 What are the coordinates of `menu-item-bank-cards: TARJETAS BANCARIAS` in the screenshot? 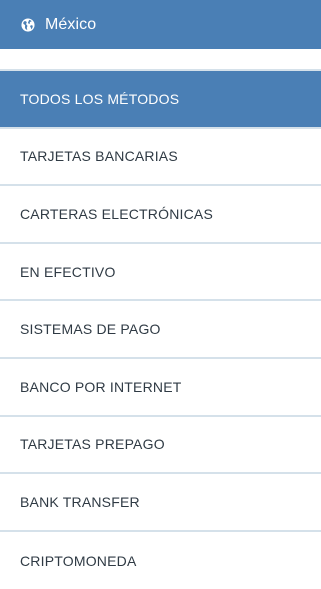 It's located at (160, 157).